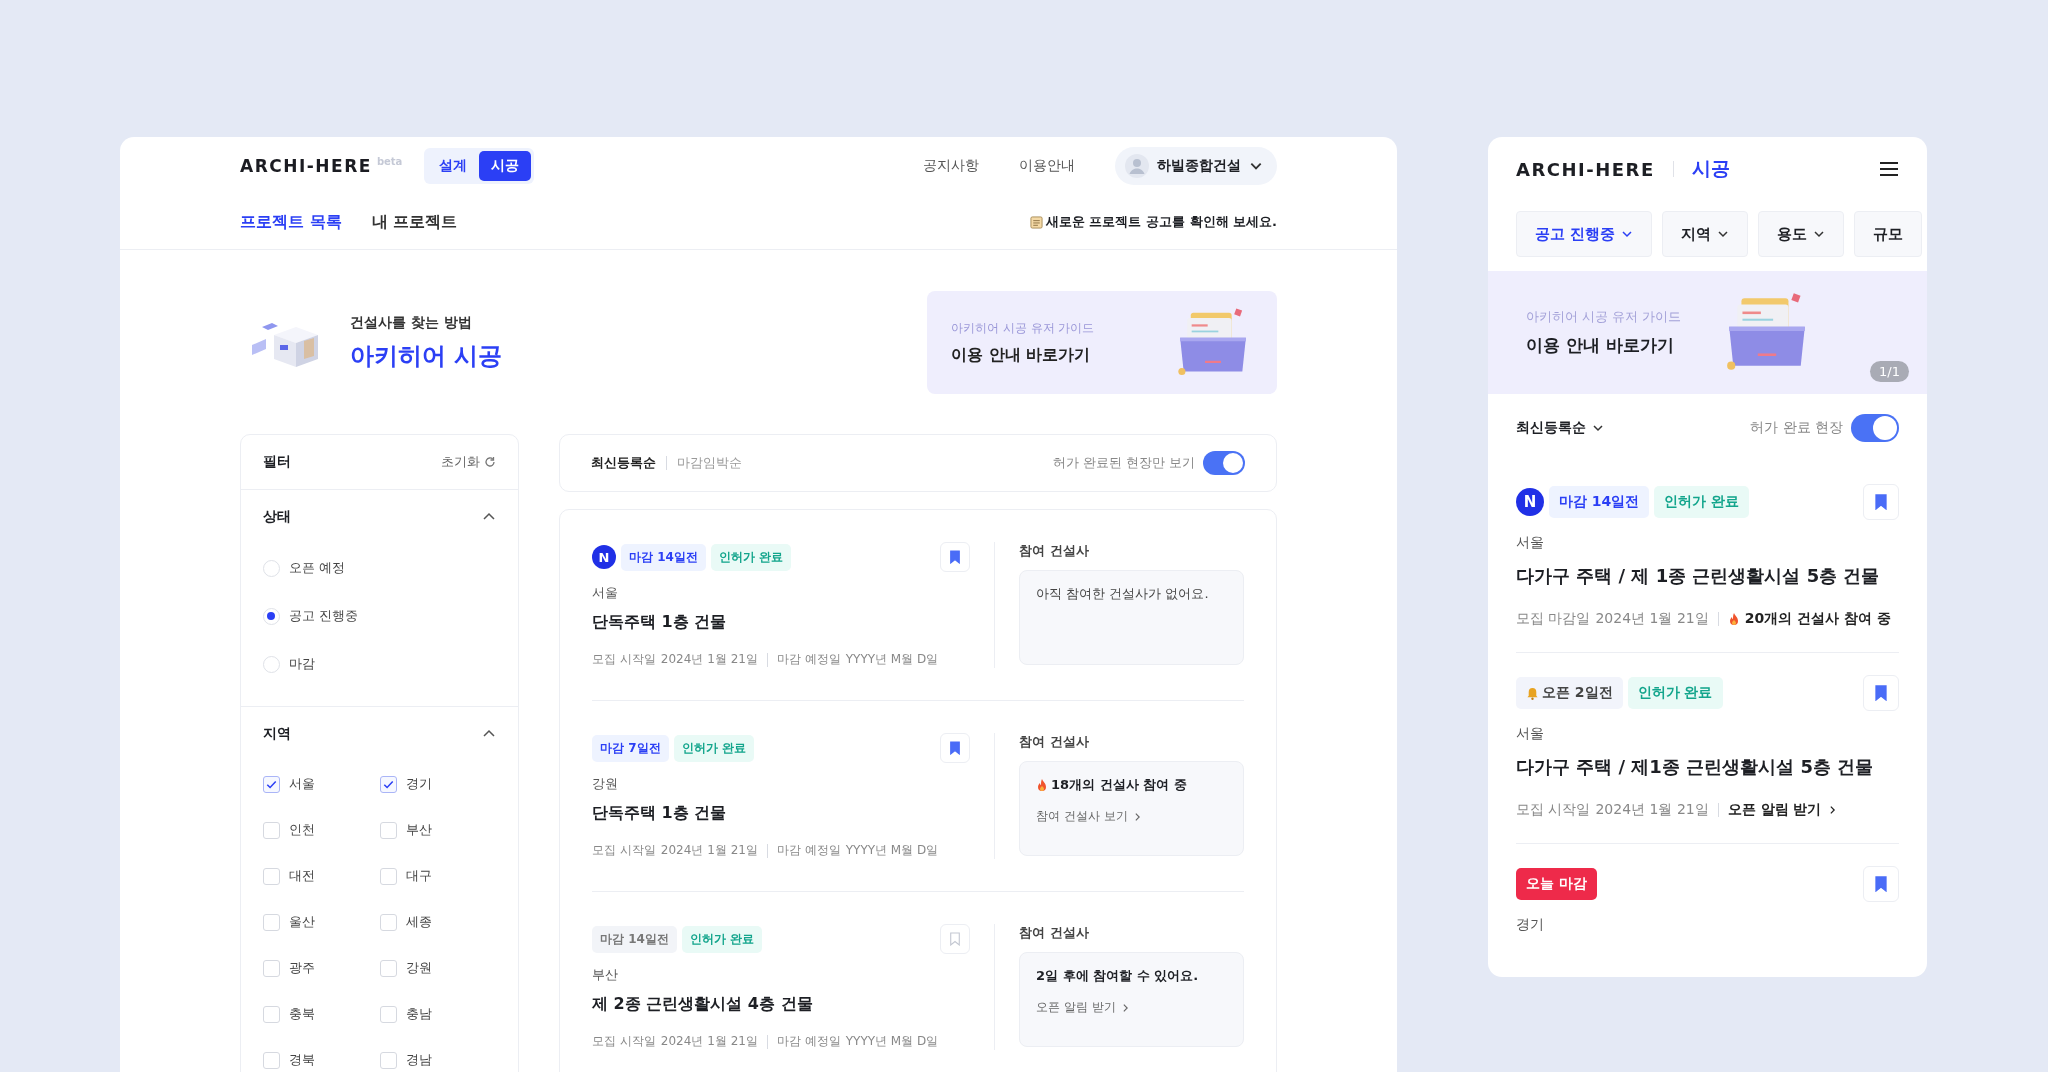  I want to click on menu-icon, so click(1889, 169).